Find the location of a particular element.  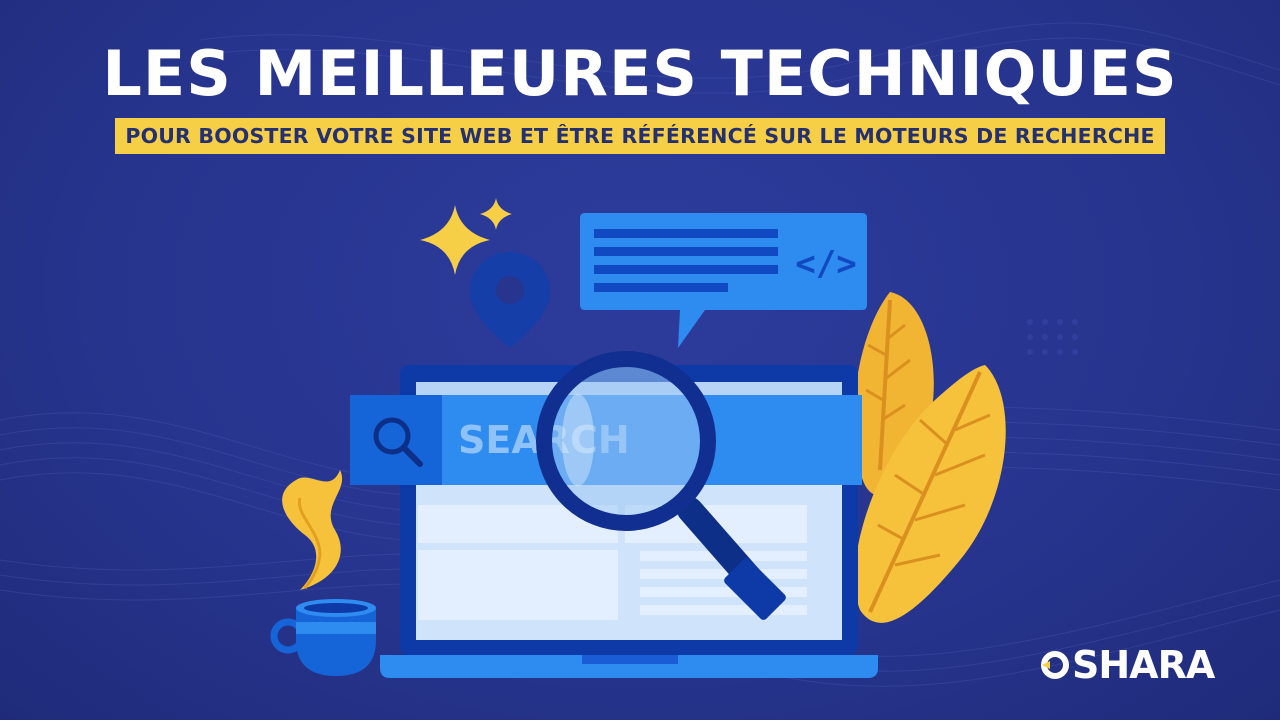

coffee-cup-icon is located at coordinates (323, 573).